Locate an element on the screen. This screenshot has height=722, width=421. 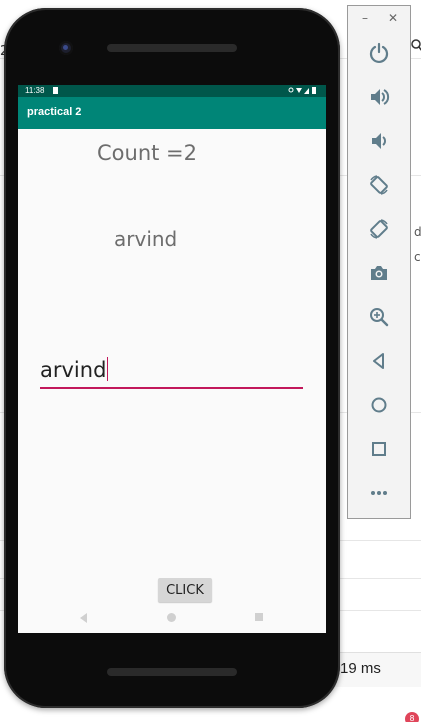
back-button is located at coordinates (379, 361).